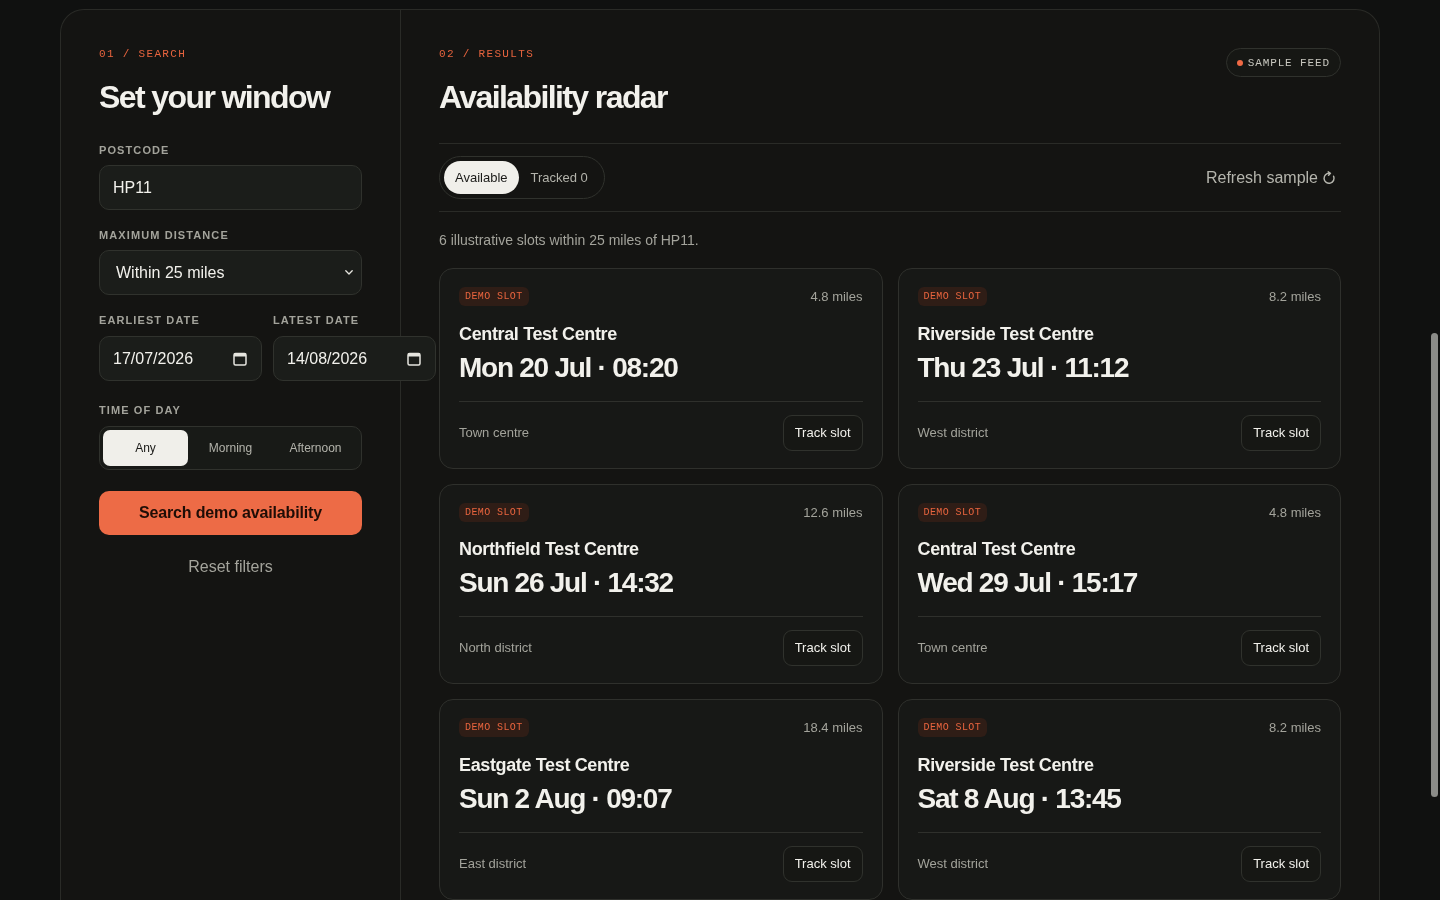 Image resolution: width=1440 pixels, height=900 pixels. I want to click on results-summary: 6 illustrative slots within 25 miles of HP11., so click(569, 240).